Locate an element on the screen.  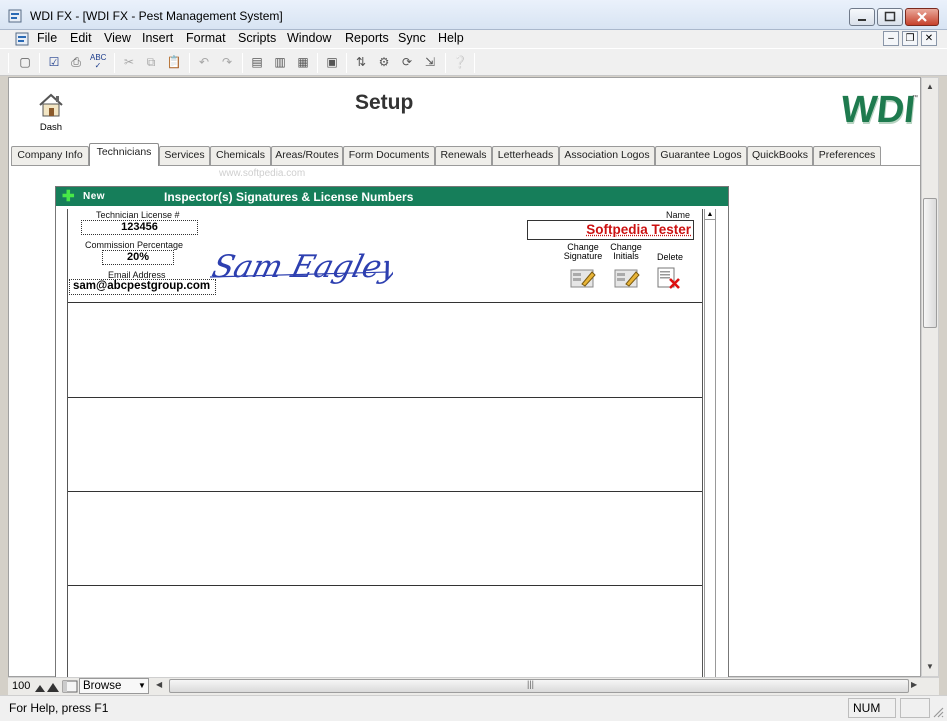
mode-dropdown: Browse ▼ is located at coordinates (114, 686).